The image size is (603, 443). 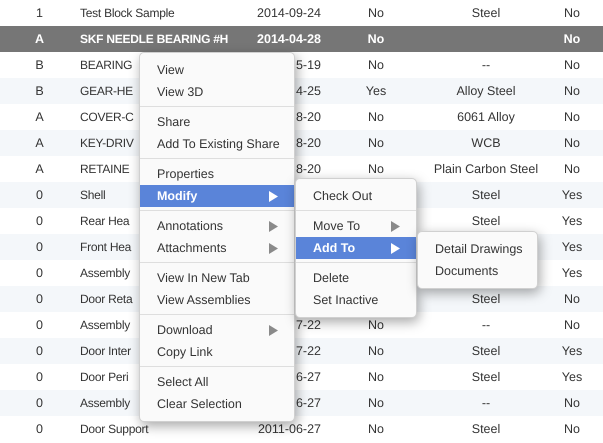 What do you see at coordinates (105, 351) in the screenshot?
I see `table-cell: Door Inter` at bounding box center [105, 351].